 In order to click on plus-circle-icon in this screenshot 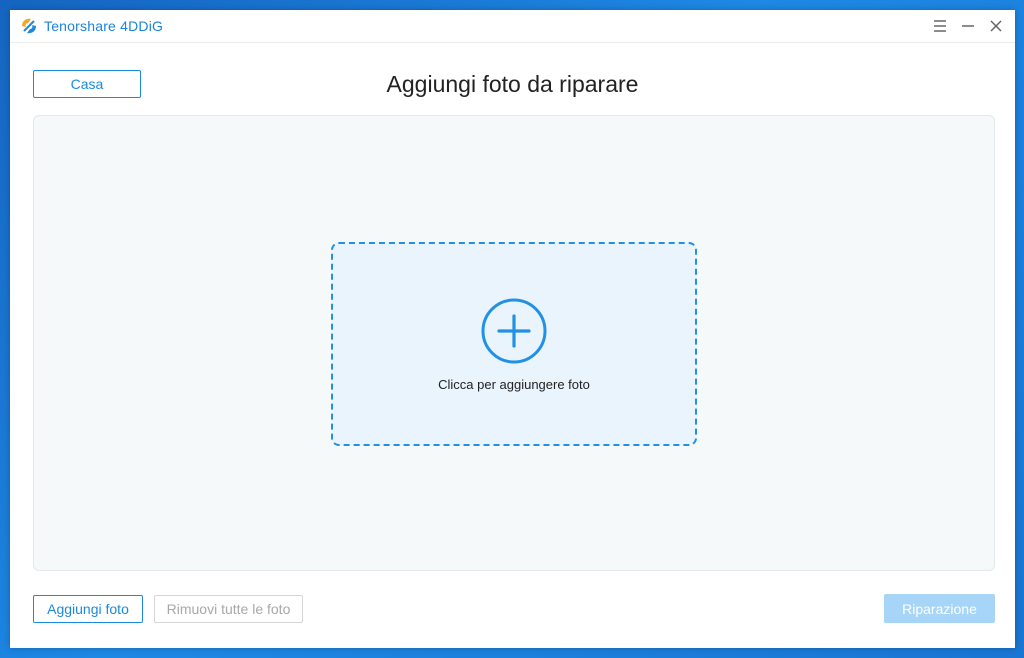, I will do `click(514, 331)`.